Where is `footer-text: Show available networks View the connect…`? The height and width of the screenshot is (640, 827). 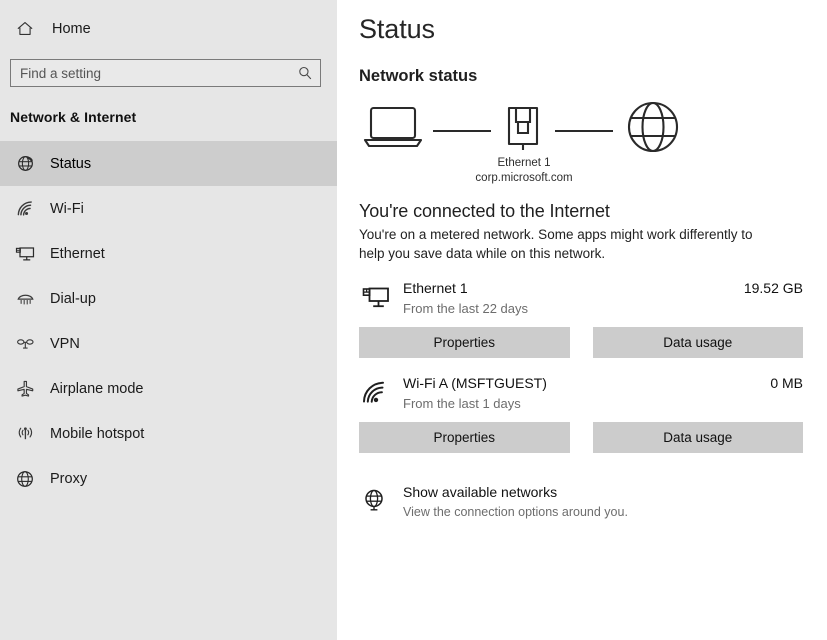 footer-text: Show available networks View the connect… is located at coordinates (515, 502).